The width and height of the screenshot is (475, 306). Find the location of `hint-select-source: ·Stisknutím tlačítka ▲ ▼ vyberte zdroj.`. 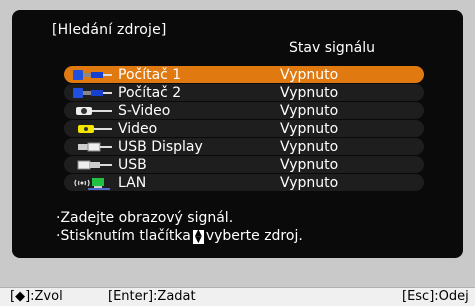

hint-select-source: ·Stisknutím tlačítka ▲ ▼ vyberte zdroj. is located at coordinates (179, 236).